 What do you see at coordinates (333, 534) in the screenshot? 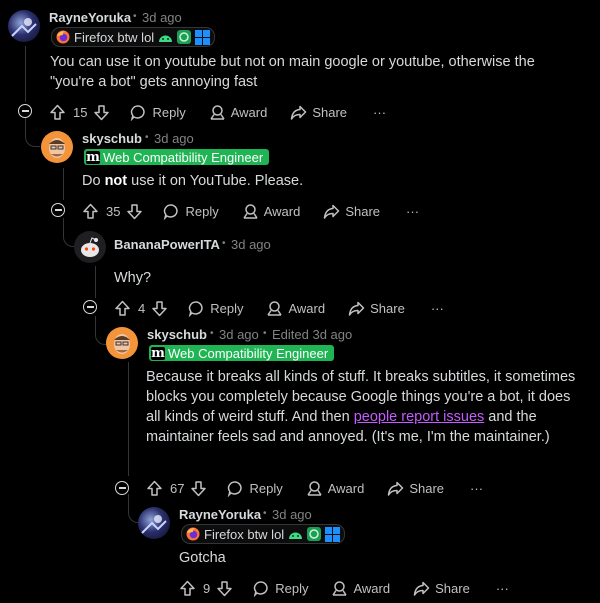
I see `windows-icon` at bounding box center [333, 534].